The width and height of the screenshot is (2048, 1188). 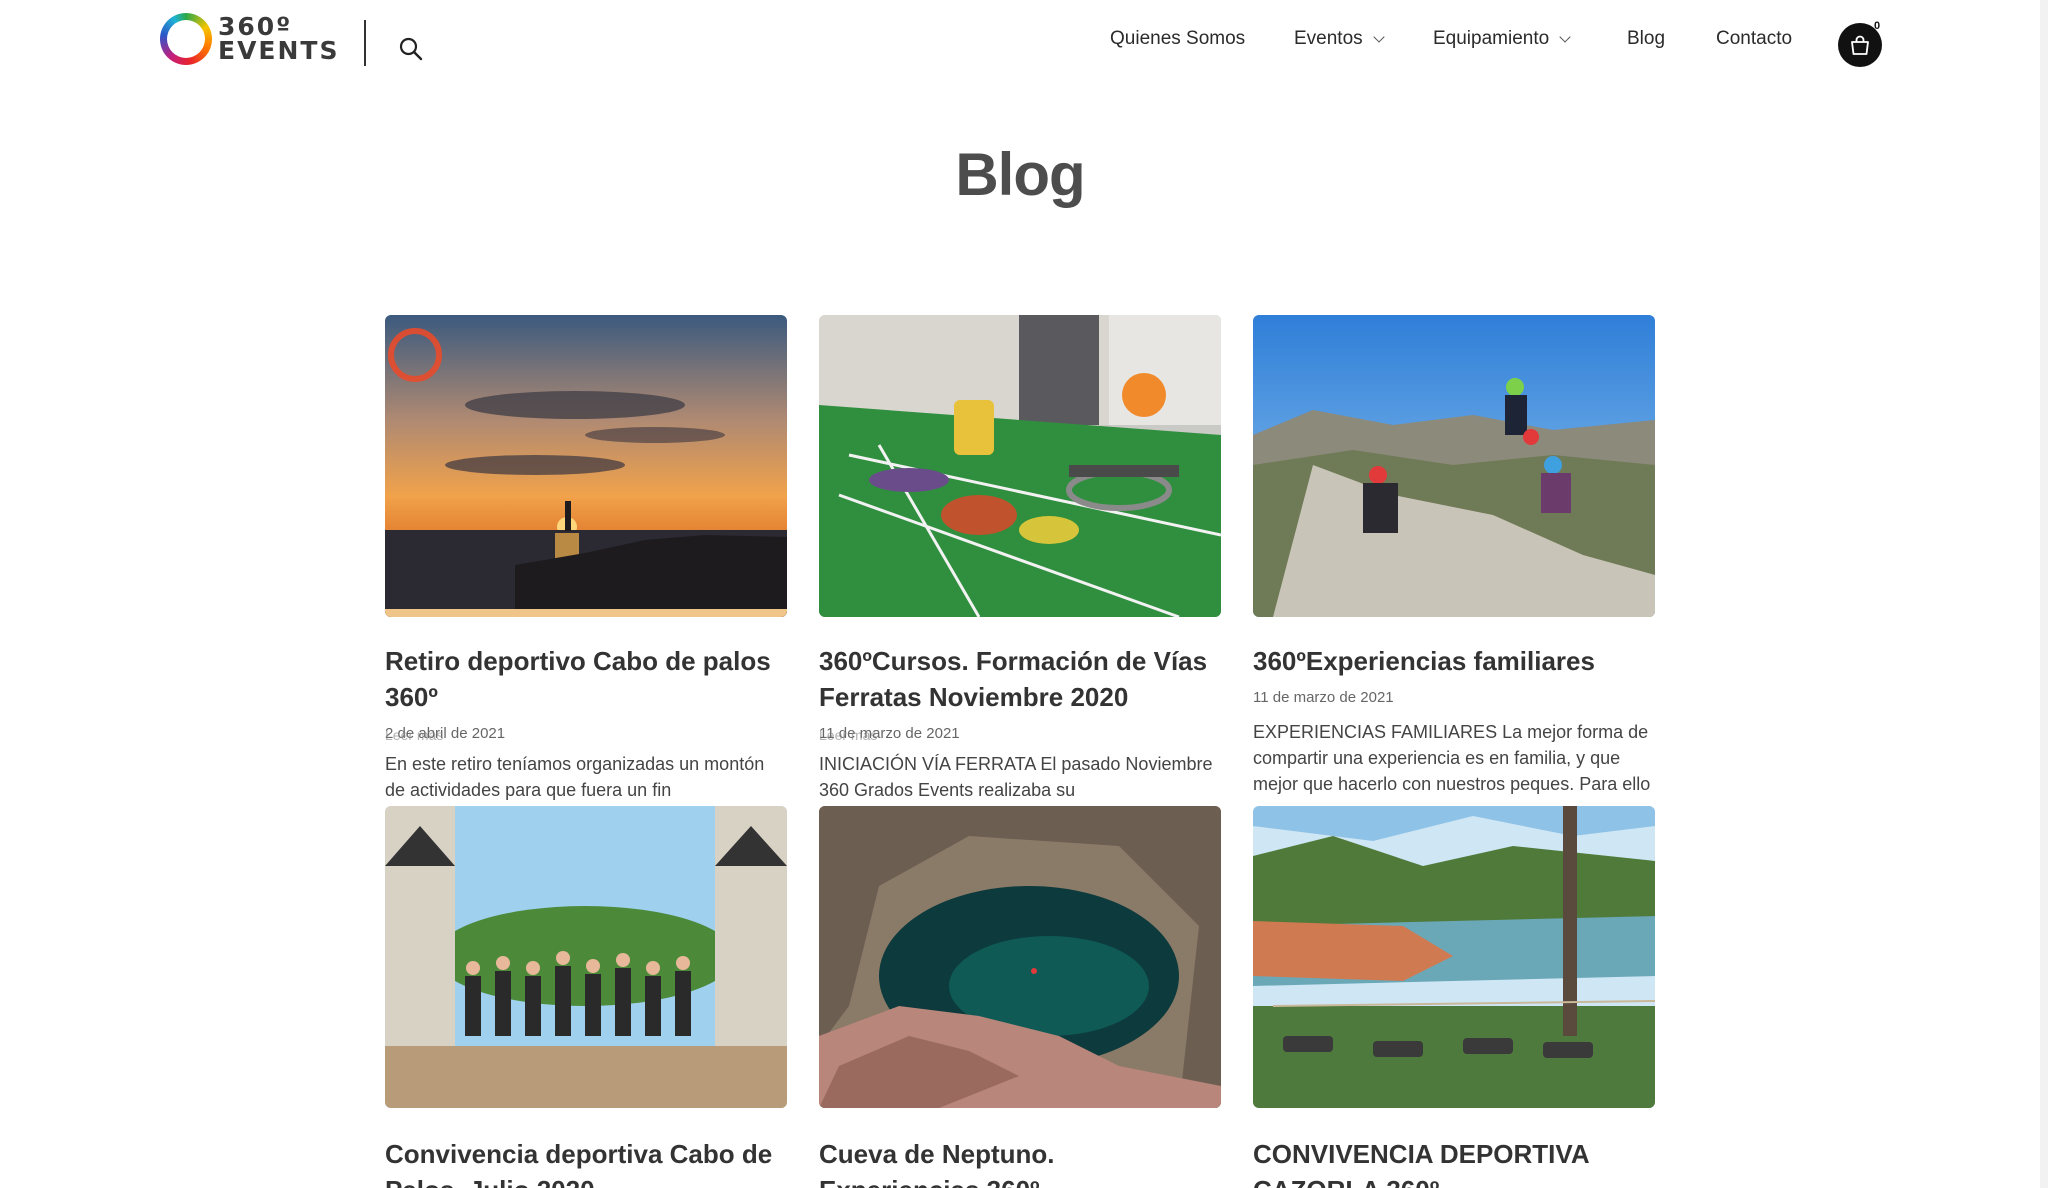 I want to click on shopping-bag-icon, so click(x=1860, y=45).